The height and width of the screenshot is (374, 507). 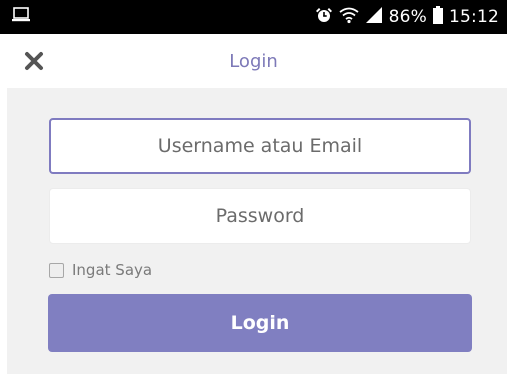 I want to click on remember-me: Ingat Saya, so click(x=100, y=270).